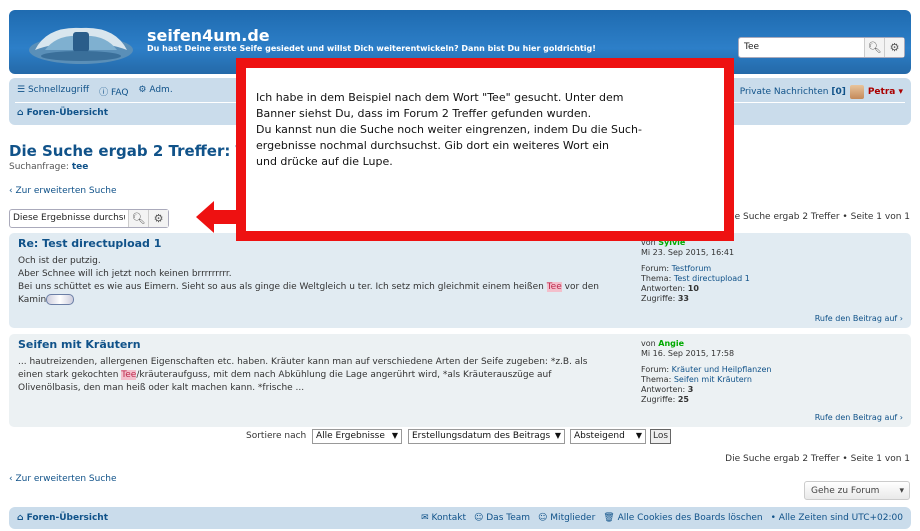  Describe the element at coordinates (59, 261) in the screenshot. I see `excerpt-line: Och ist der putzig.` at that location.